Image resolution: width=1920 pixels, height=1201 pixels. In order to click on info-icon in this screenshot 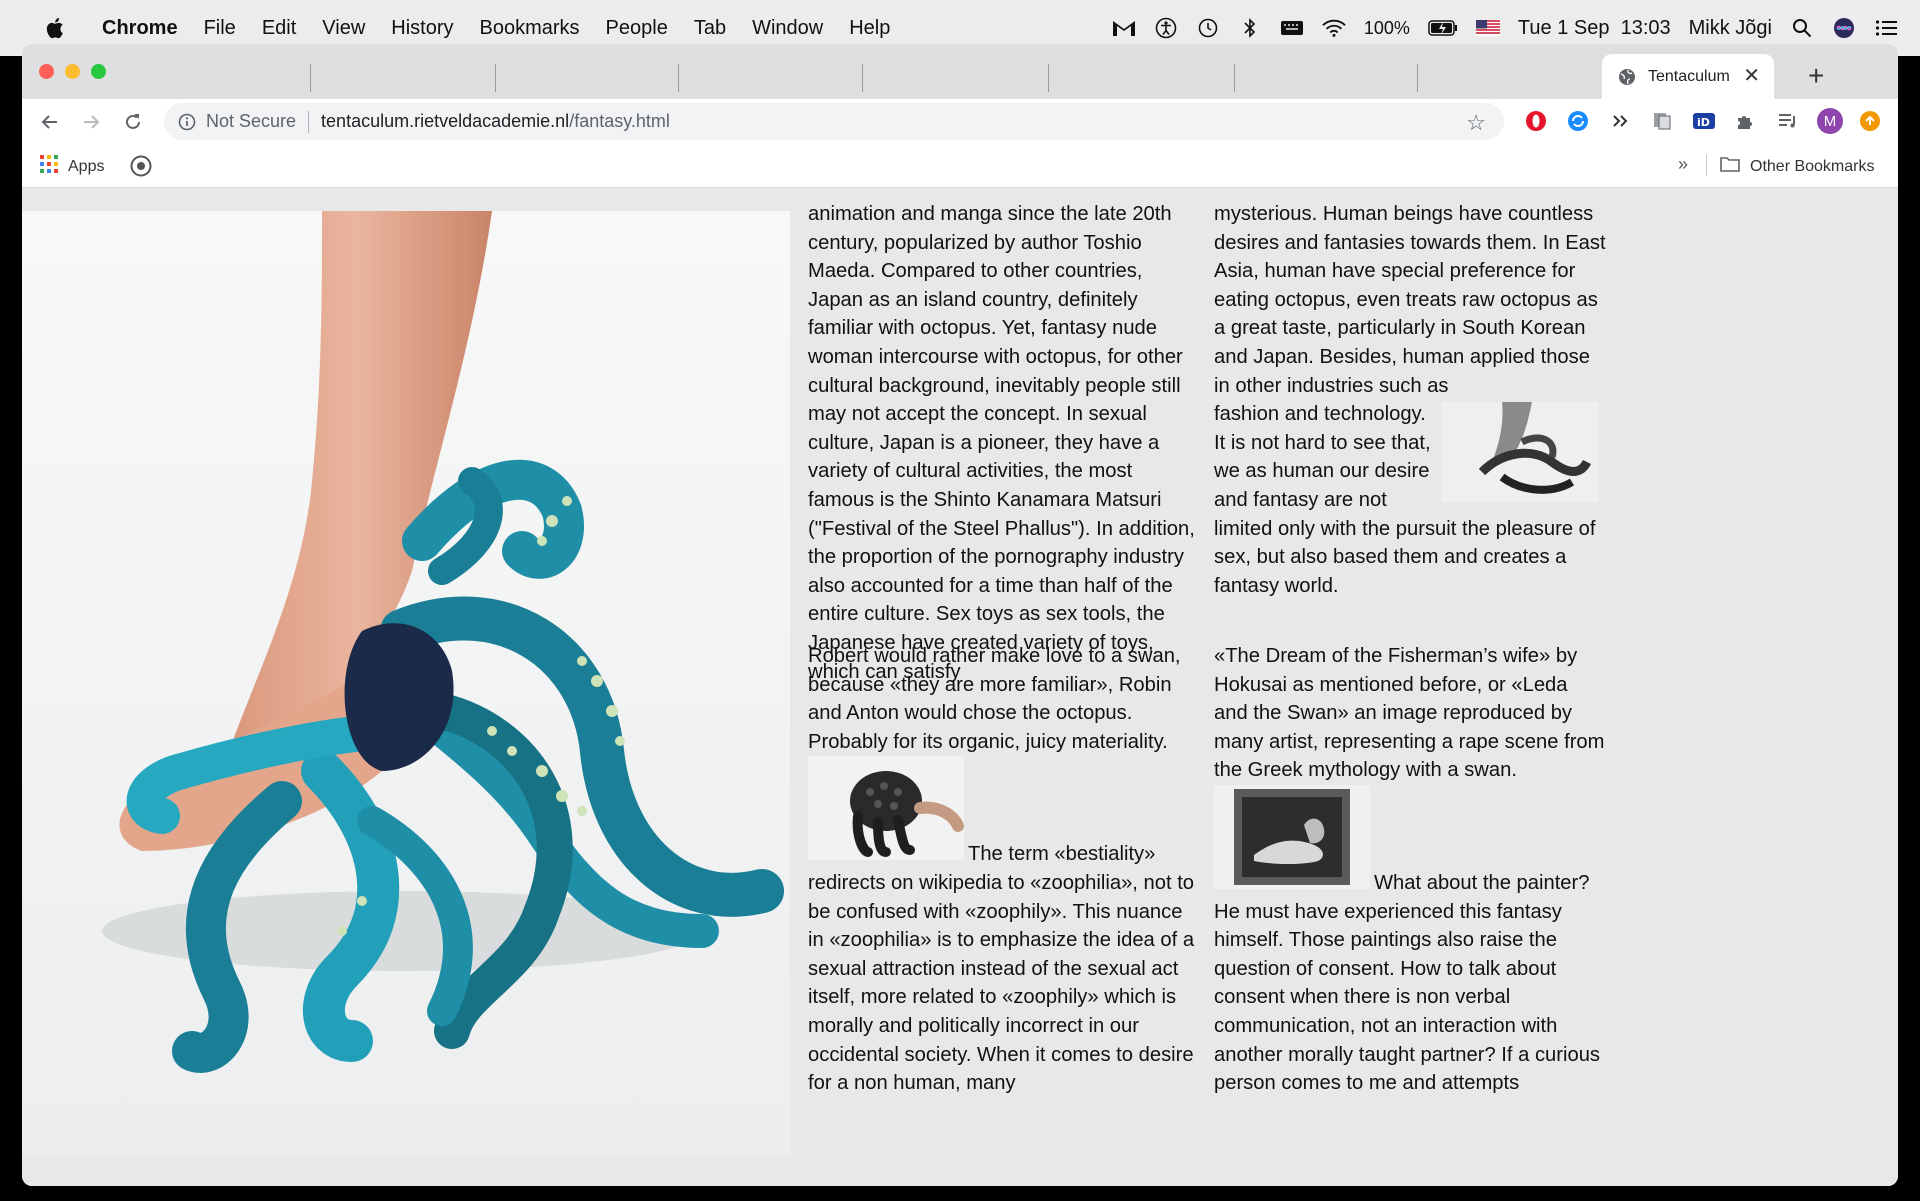, I will do `click(187, 122)`.